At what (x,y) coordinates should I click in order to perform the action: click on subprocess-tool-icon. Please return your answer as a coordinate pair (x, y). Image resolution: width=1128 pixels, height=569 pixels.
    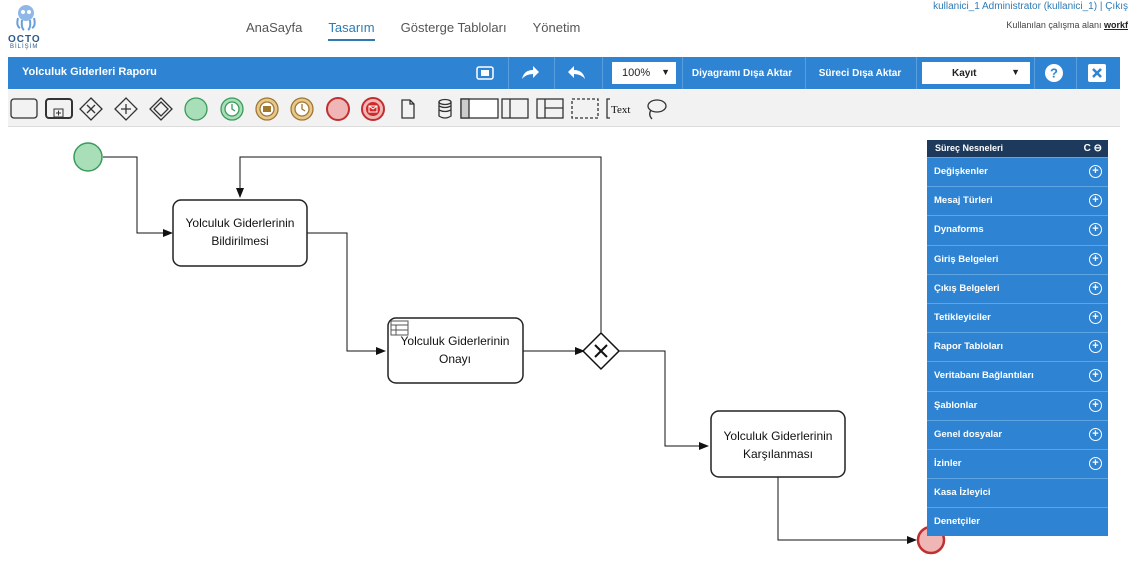
    Looking at the image, I should click on (59, 108).